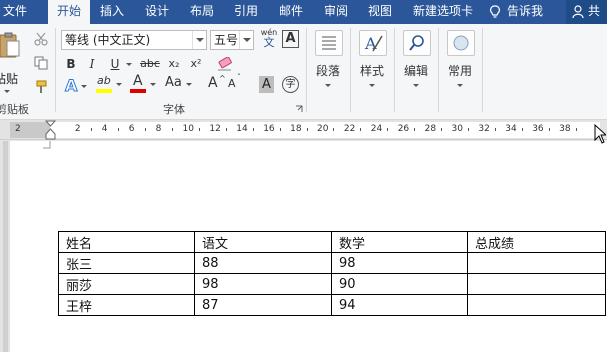 This screenshot has height=352, width=607. I want to click on italic-button: I, so click(92, 64).